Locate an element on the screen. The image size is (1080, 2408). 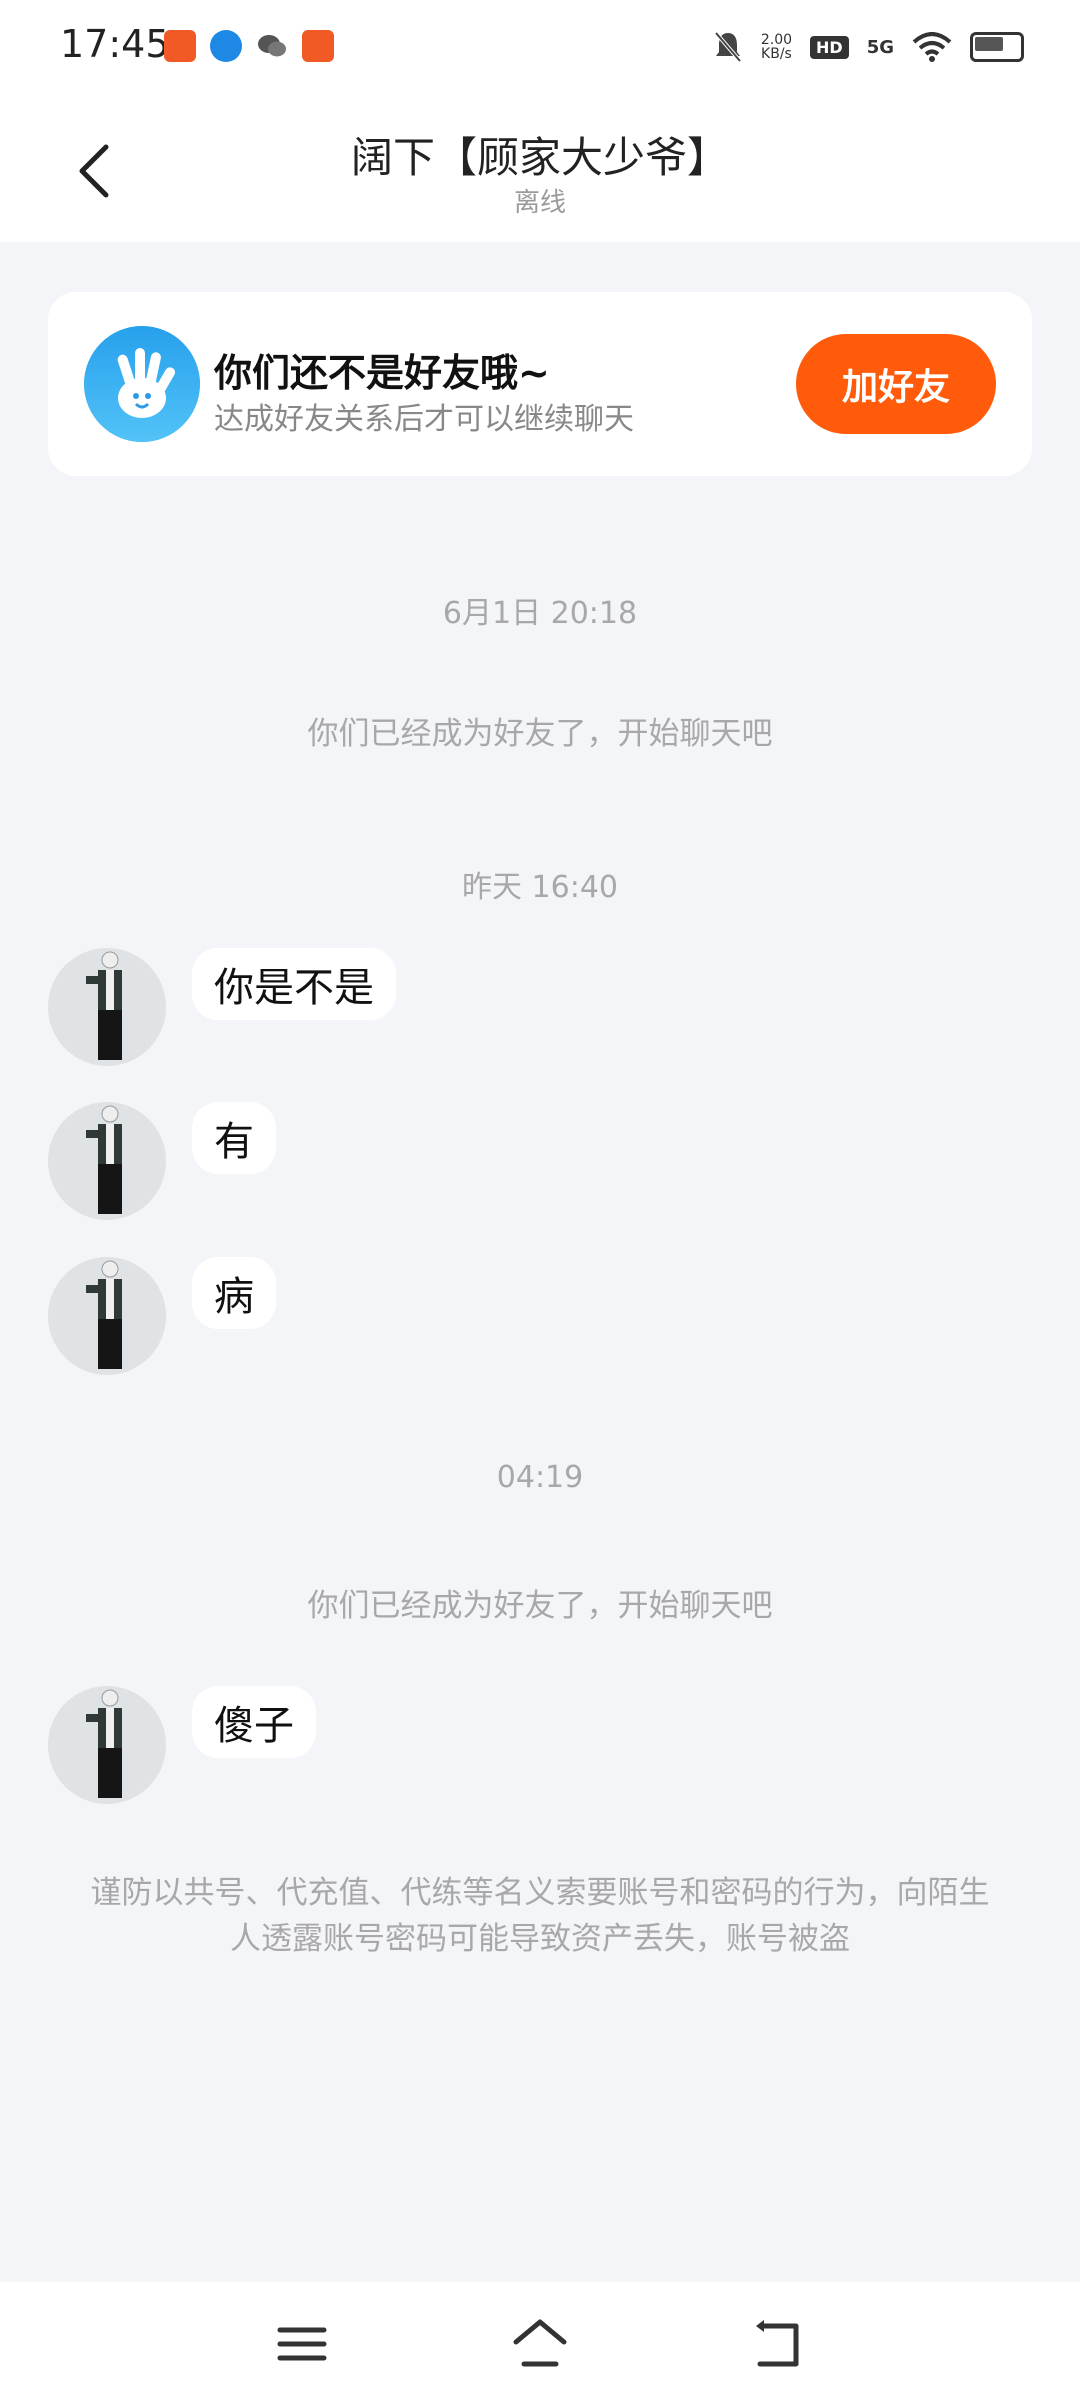
timestamp: 04:19 is located at coordinates (540, 1477).